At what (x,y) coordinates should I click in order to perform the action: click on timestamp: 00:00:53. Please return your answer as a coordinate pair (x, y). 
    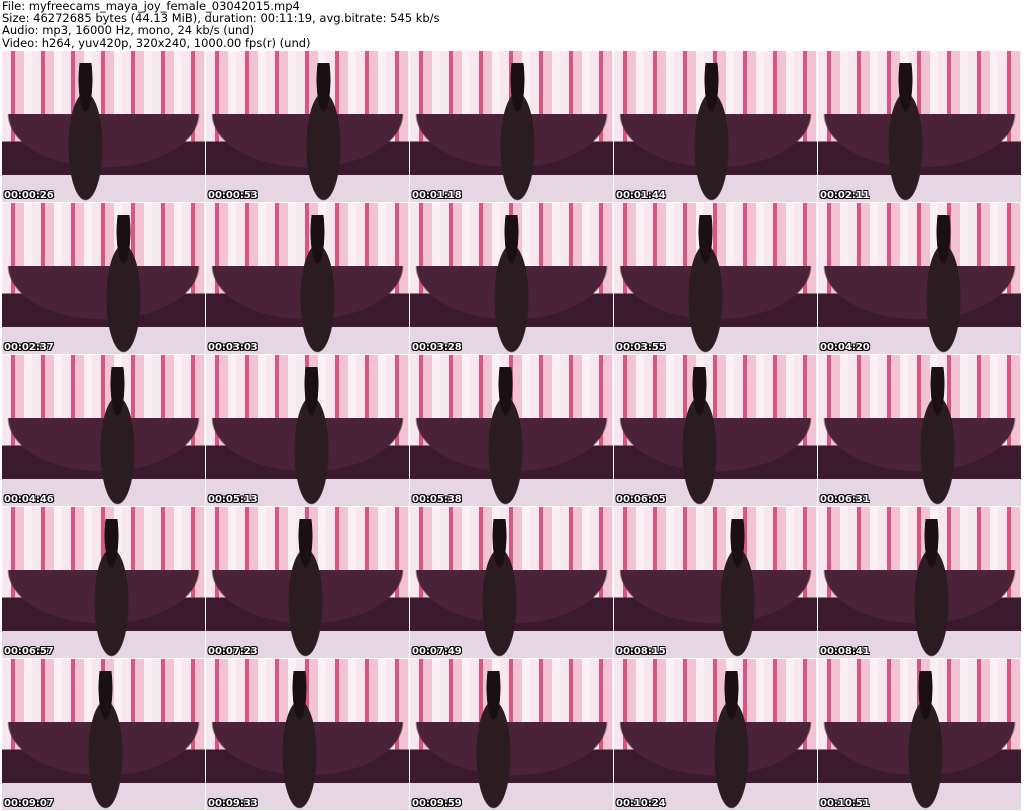
    Looking at the image, I should click on (233, 195).